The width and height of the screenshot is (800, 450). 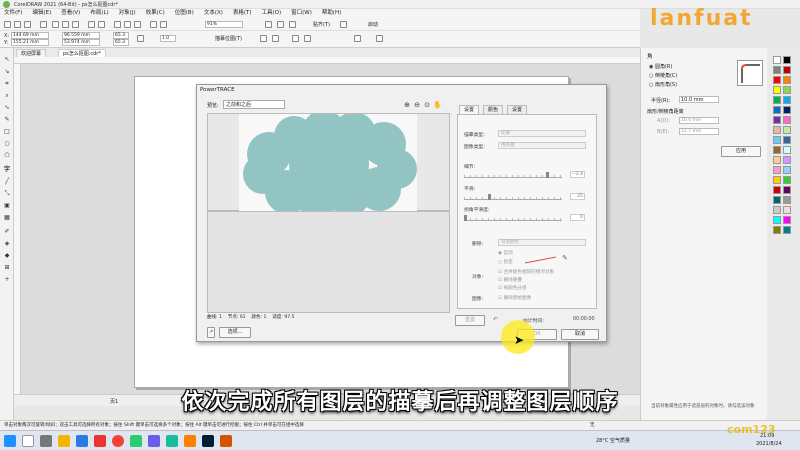 I want to click on menu-edit: 编辑(E), so click(x=41, y=13).